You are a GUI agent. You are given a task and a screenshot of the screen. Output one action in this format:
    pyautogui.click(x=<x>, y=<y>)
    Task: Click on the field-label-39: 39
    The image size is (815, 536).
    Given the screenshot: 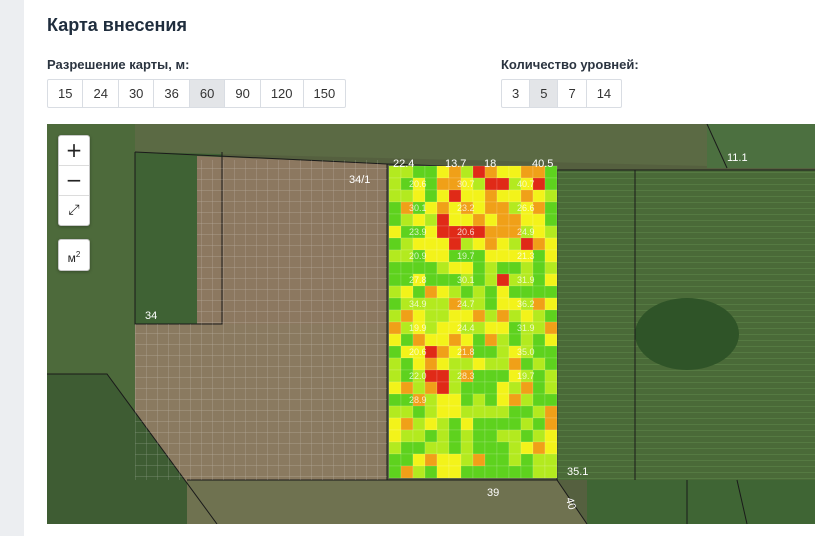 What is the action you would take?
    pyautogui.click(x=493, y=493)
    